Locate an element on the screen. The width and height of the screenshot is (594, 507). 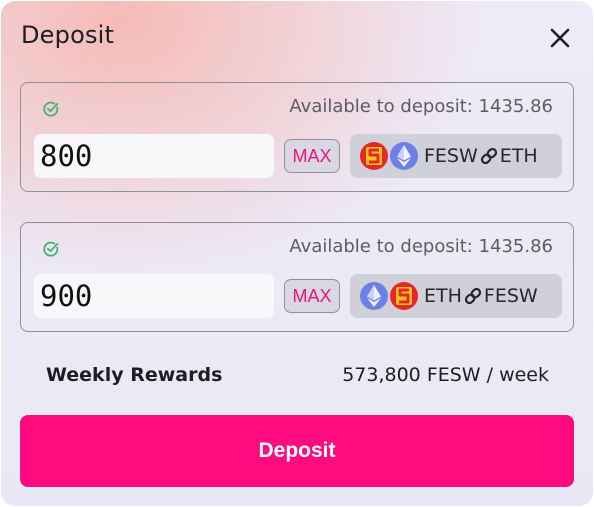
pair-token-right: ETH is located at coordinates (518, 156).